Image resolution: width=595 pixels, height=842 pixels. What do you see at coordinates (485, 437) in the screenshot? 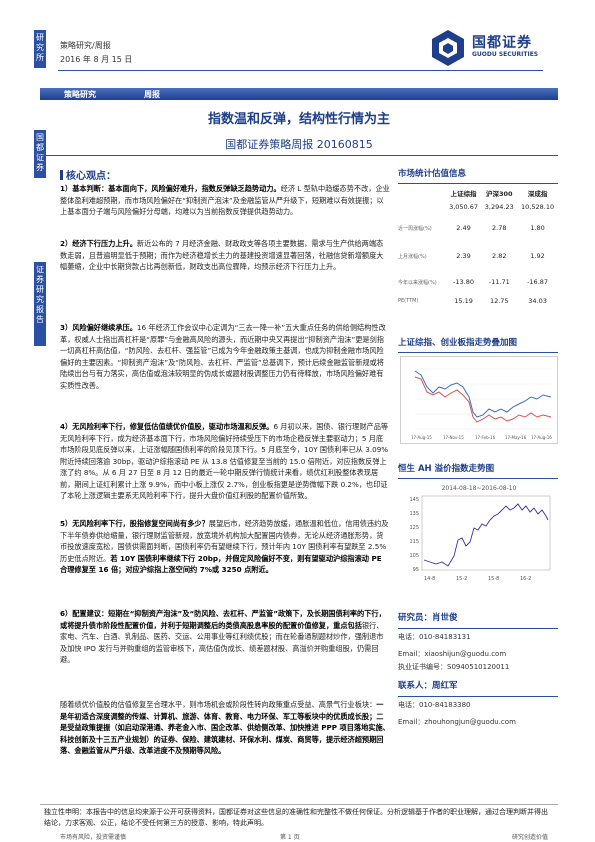
I see `chart1-xtick: 17-Feb-16` at bounding box center [485, 437].